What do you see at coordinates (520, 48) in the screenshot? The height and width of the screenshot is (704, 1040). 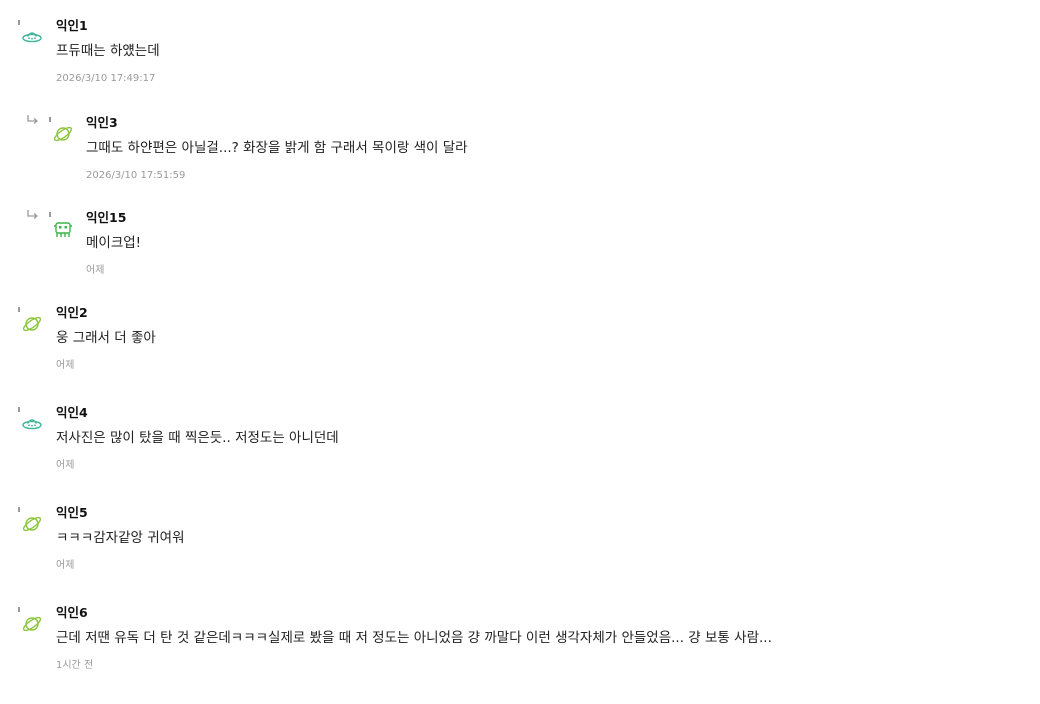 I see `comment-item: 익인1 프듀때는 하얬는데 2026/3/10 17:49:17` at bounding box center [520, 48].